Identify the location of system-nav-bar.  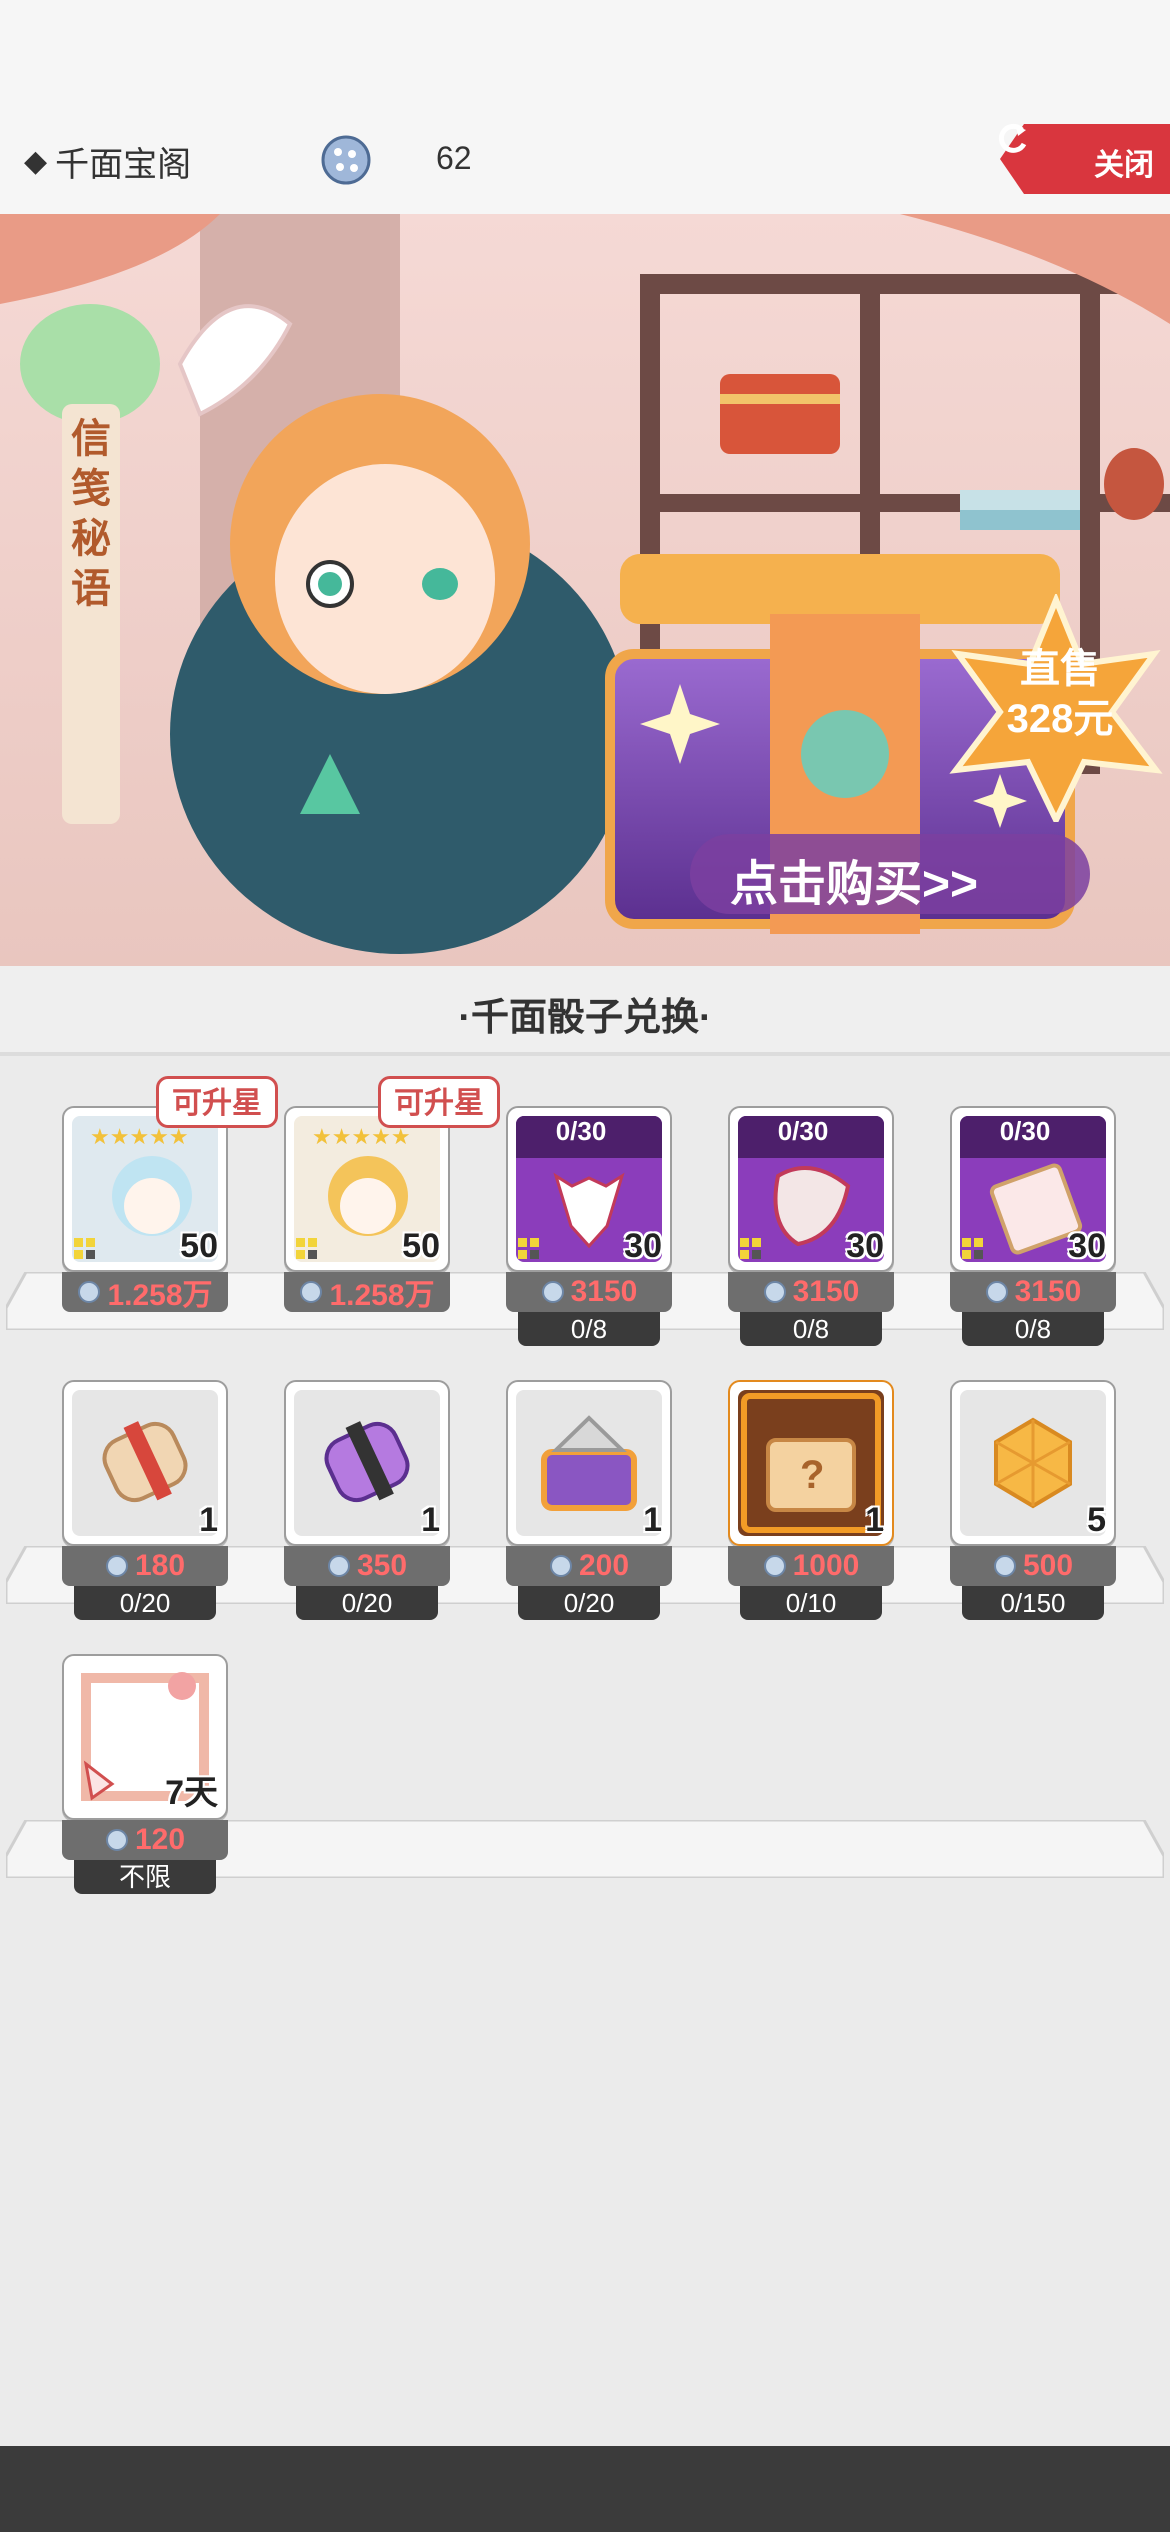
(585, 2489).